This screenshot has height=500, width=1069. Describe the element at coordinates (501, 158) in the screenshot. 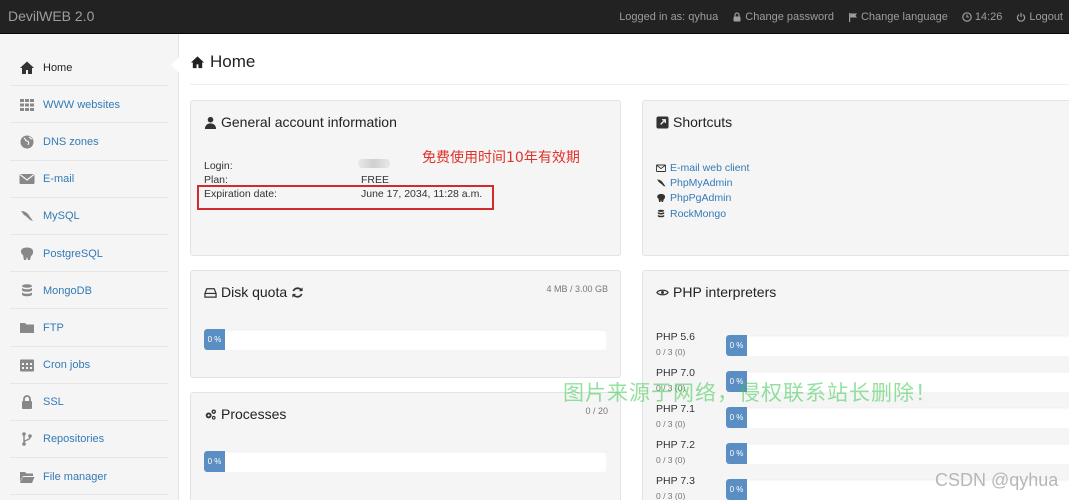

I see `annotation-text: 免费使用时间10年有效期` at that location.